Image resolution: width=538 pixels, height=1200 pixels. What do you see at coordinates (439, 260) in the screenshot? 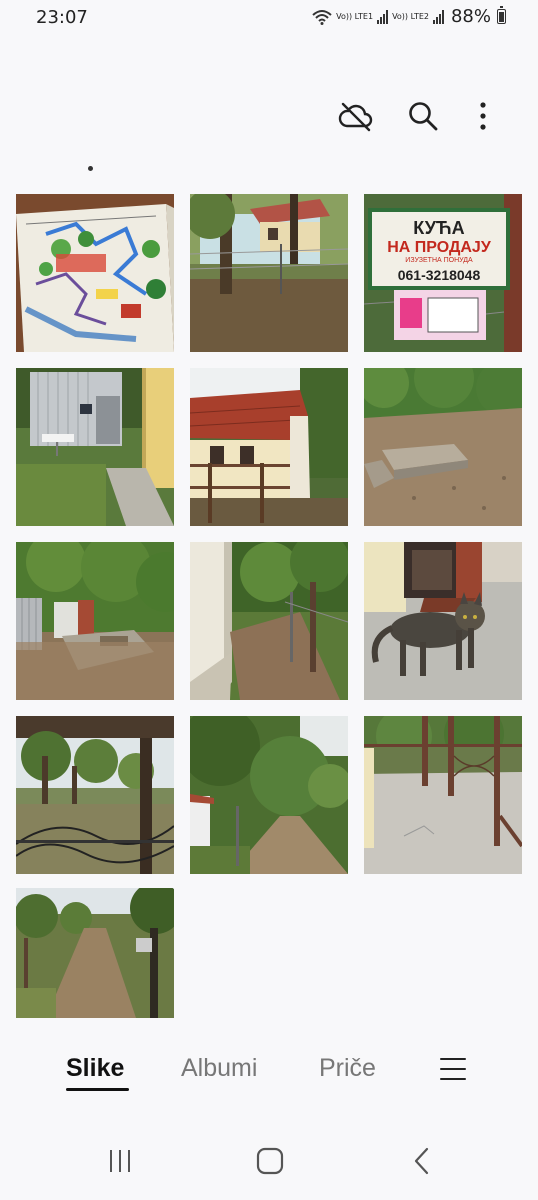
I see `svg-text: ИЗУЗЕТНА ПОНУДА` at bounding box center [439, 260].